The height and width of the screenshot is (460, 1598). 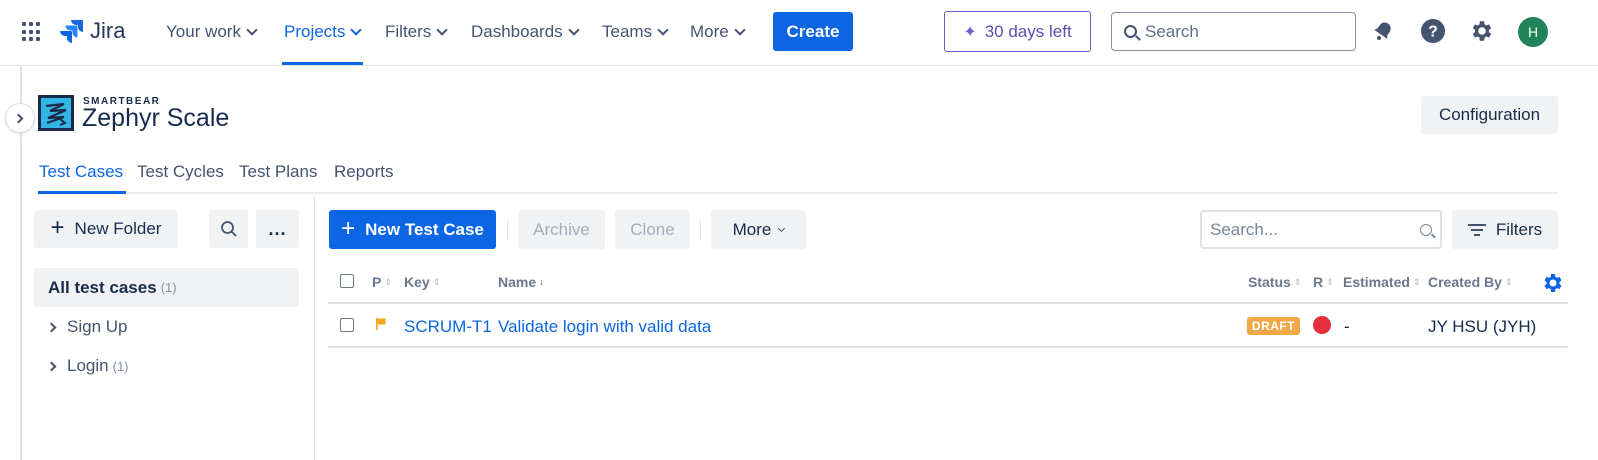 What do you see at coordinates (1273, 326) in the screenshot?
I see `status-badge: DRAFT` at bounding box center [1273, 326].